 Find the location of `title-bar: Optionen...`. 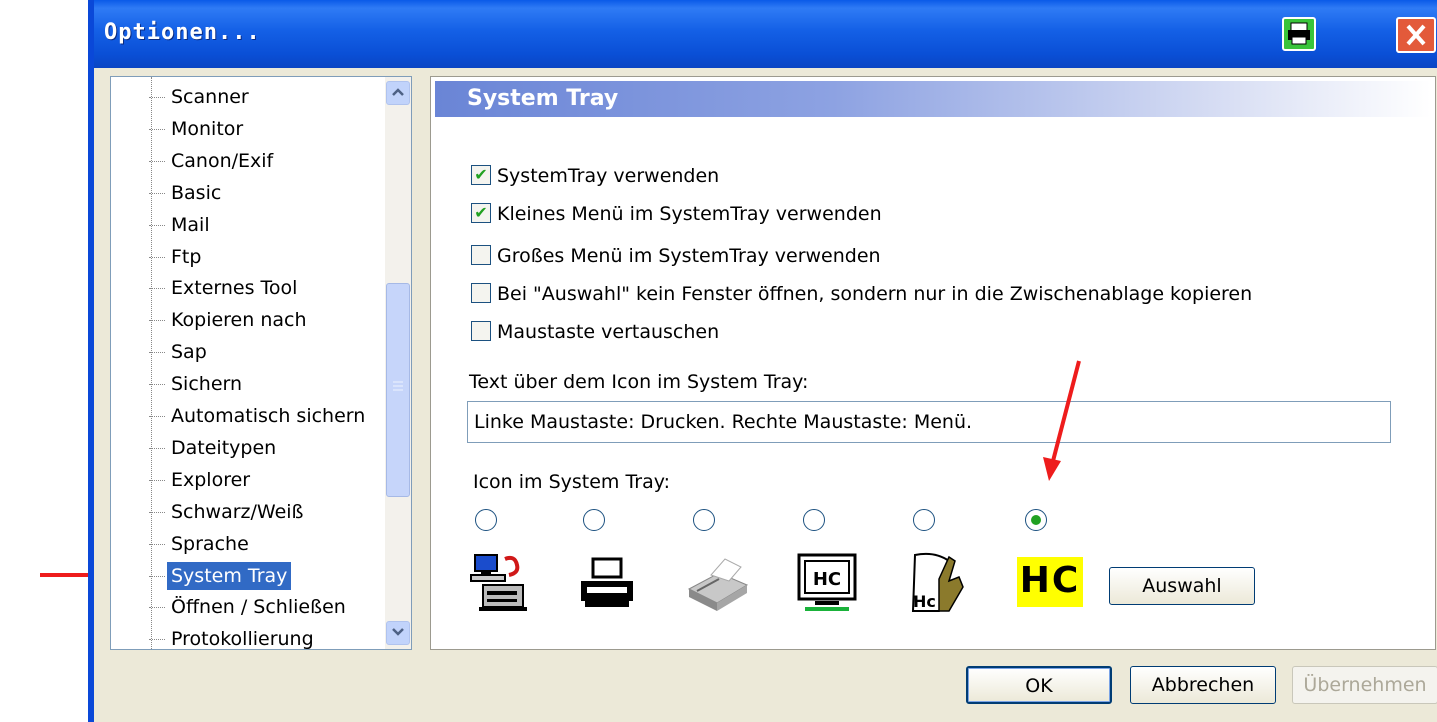

title-bar: Optionen... is located at coordinates (765, 34).